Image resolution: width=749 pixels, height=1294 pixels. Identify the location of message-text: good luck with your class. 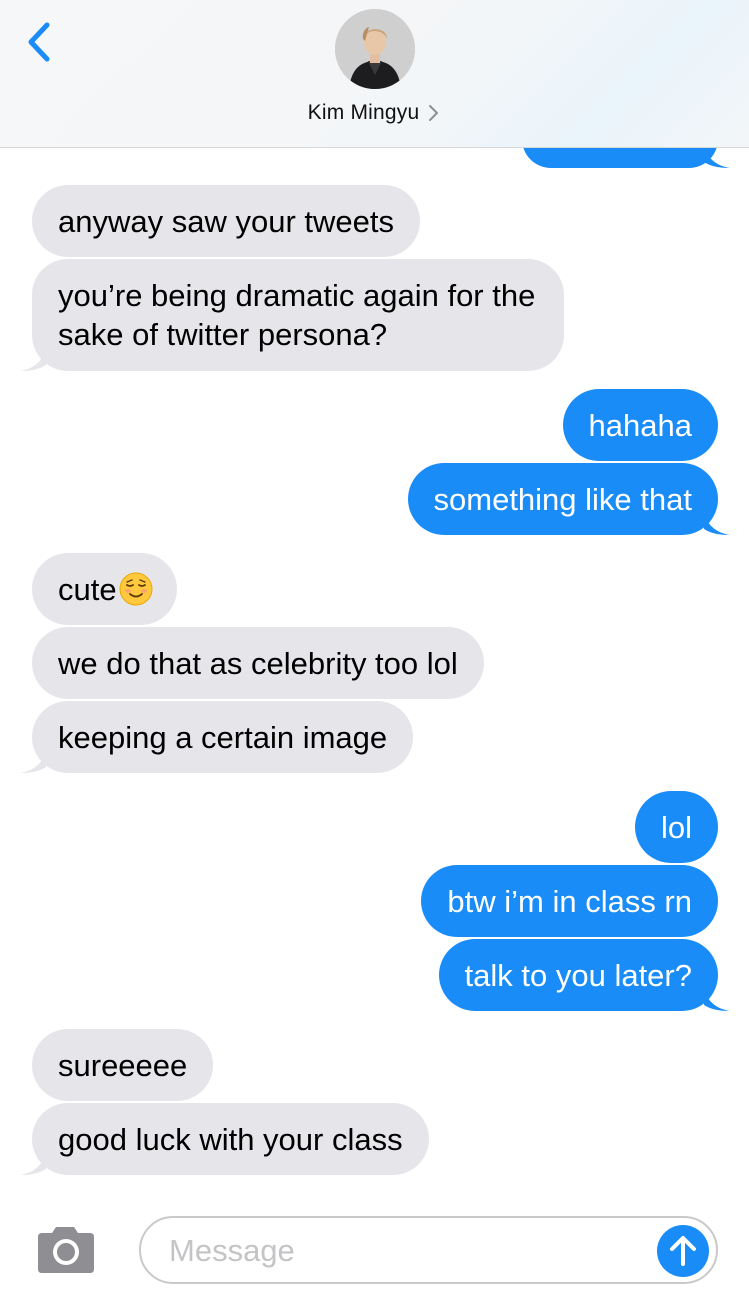
(230, 1139).